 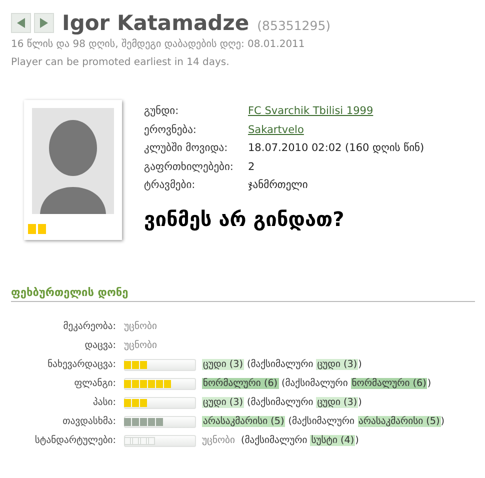 I want to click on skill-label: მეკარეობა:, so click(x=89, y=326).